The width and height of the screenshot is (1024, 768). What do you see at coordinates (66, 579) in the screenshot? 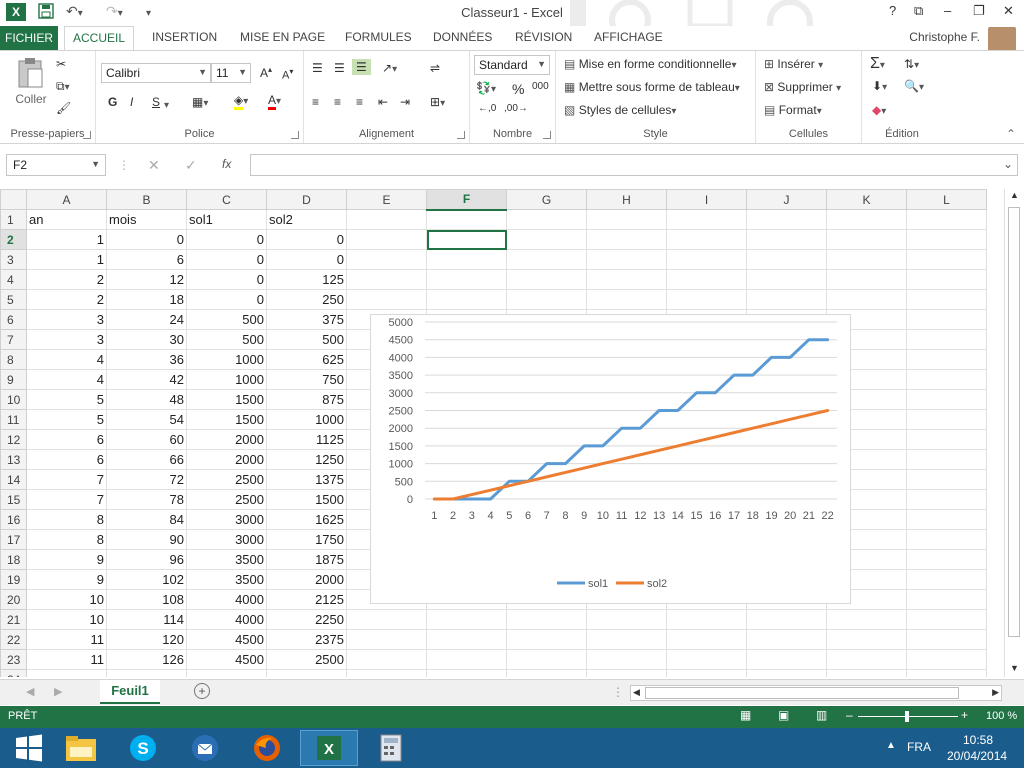
I see `cell: 9` at bounding box center [66, 579].